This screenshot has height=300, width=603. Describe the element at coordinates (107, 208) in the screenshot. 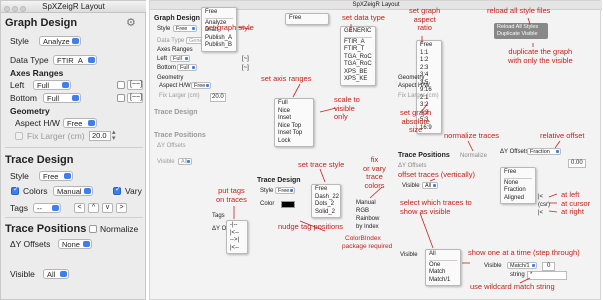

I see `nudge-down-button: v` at that location.